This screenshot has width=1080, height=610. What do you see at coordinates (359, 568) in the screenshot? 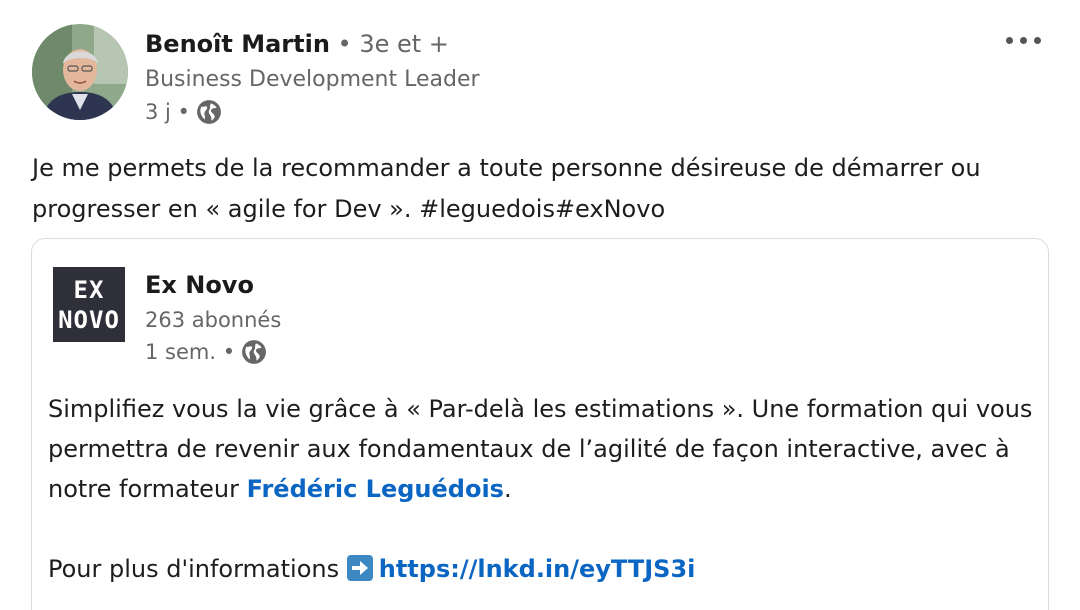
I see `right-arrow-emoji-icon` at bounding box center [359, 568].